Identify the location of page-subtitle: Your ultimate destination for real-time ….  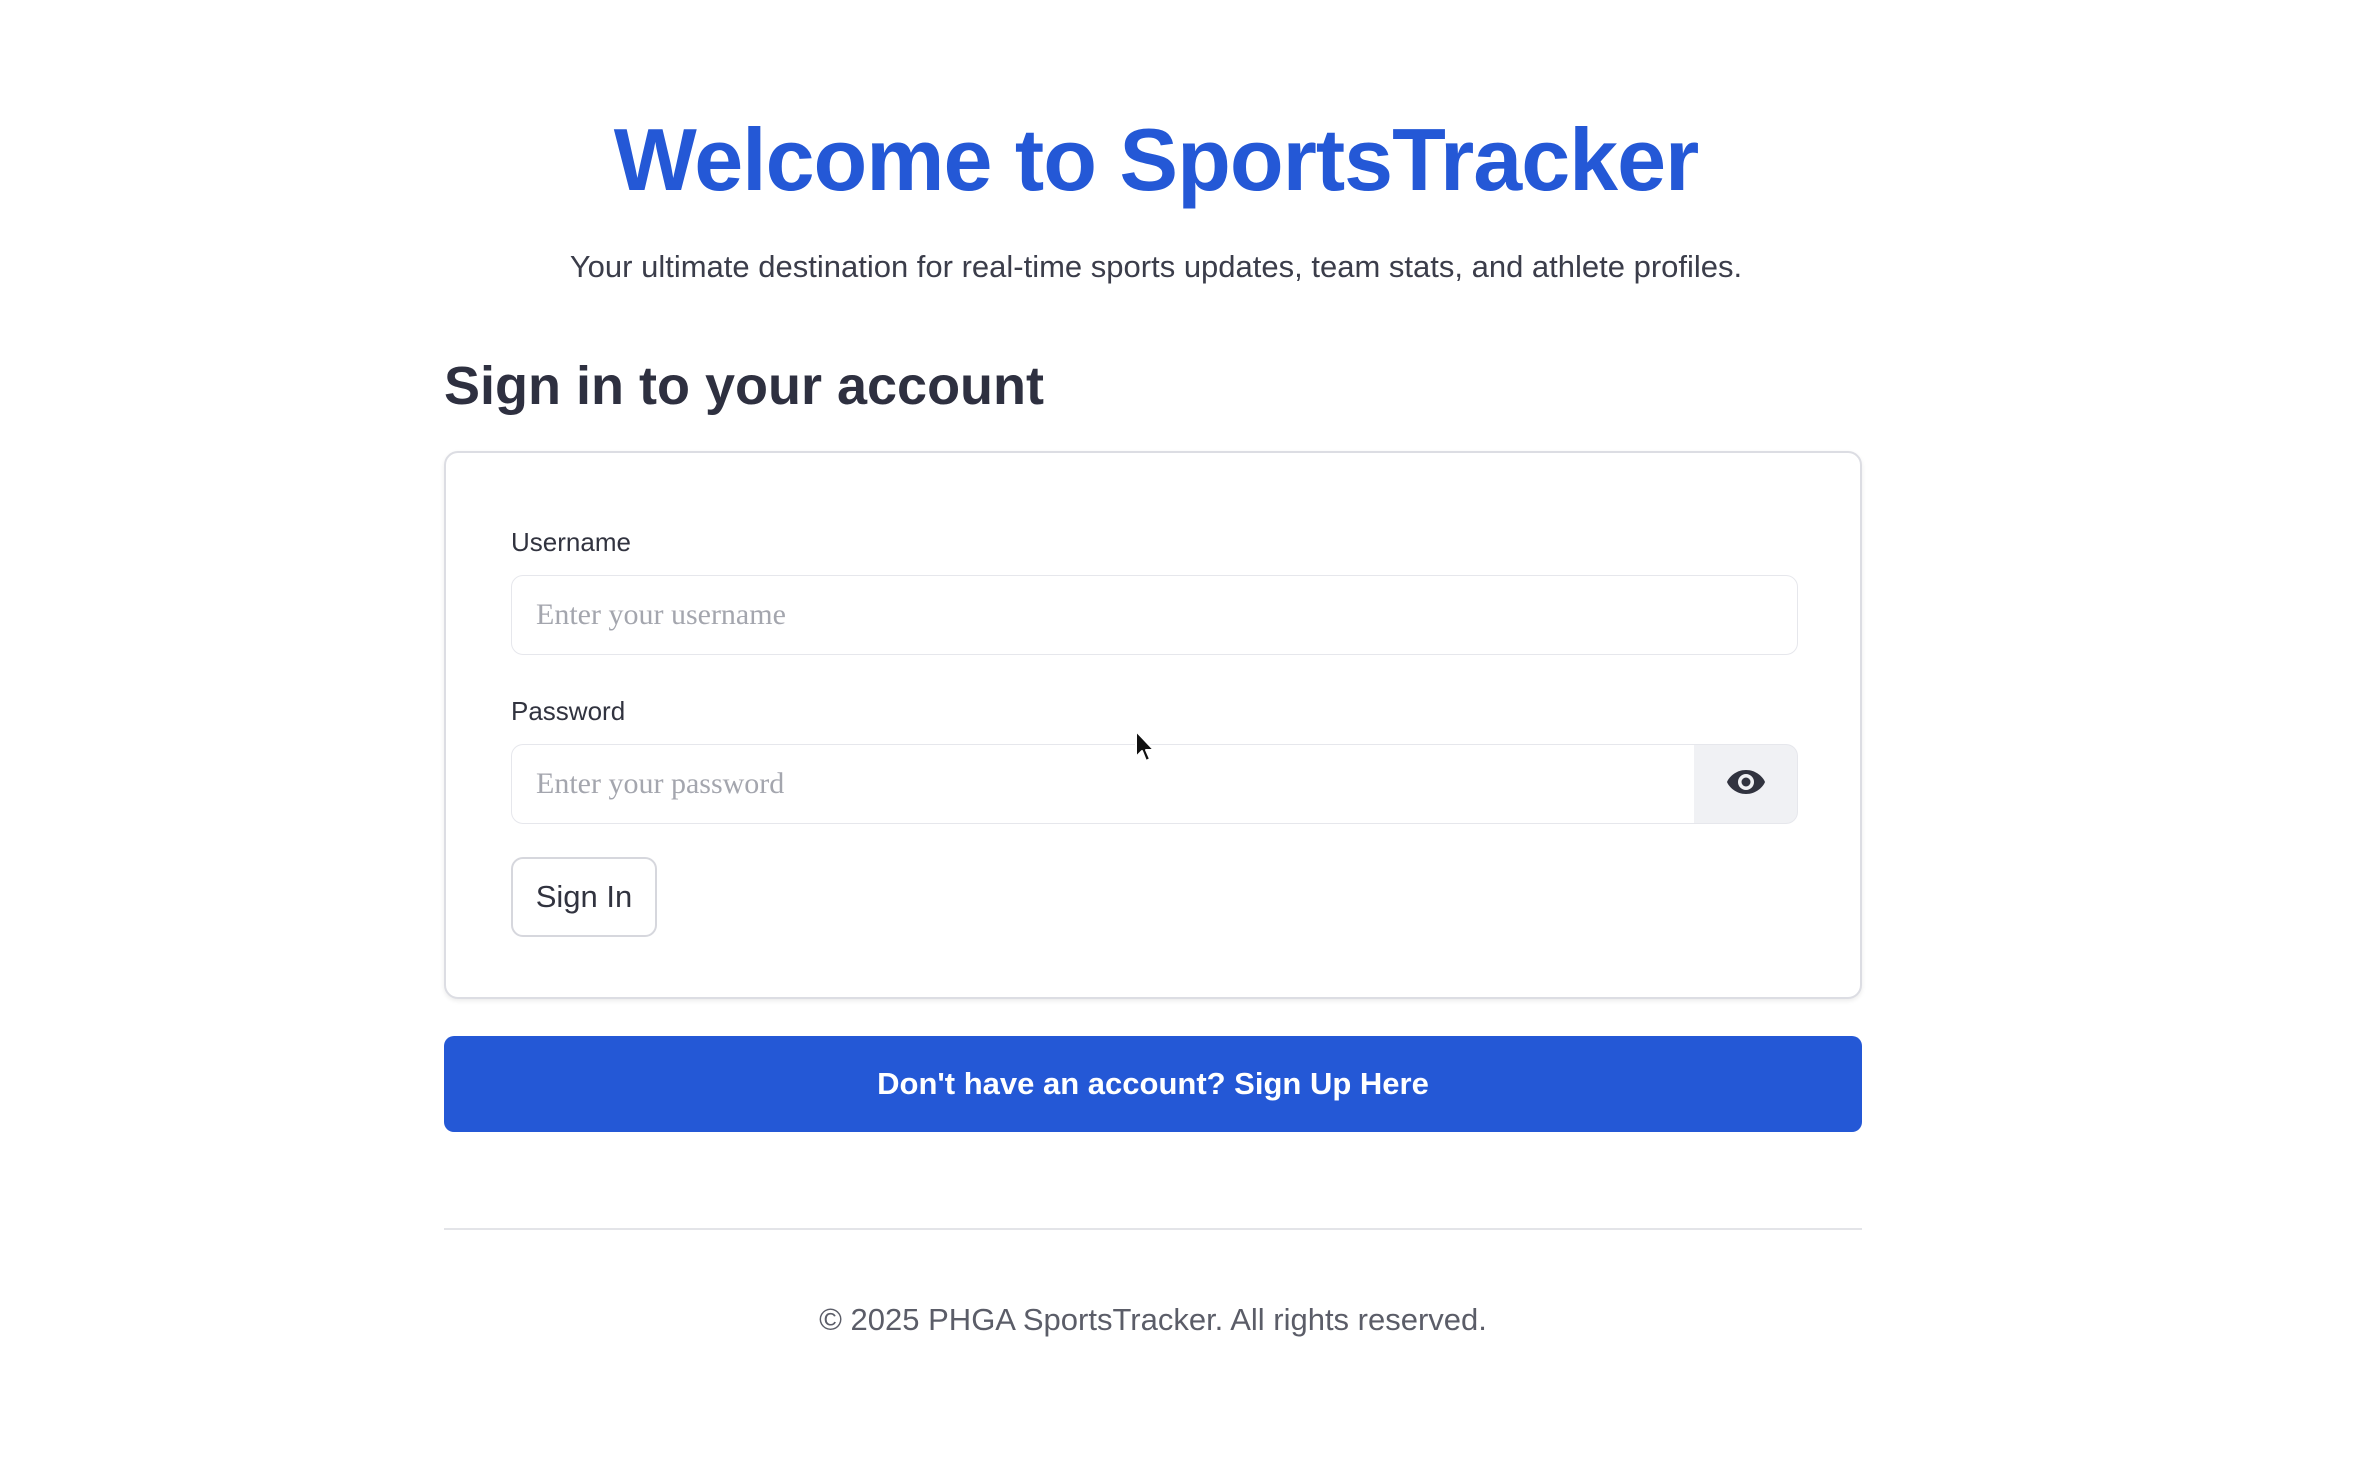
(1156, 266).